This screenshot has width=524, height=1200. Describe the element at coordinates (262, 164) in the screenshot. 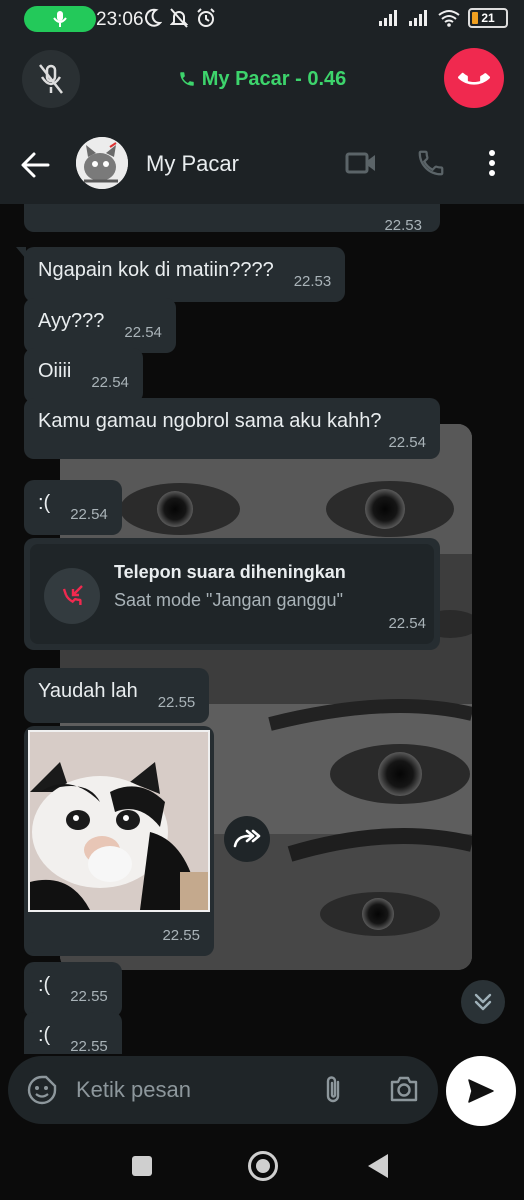

I see `chat-header: My Pacar` at that location.